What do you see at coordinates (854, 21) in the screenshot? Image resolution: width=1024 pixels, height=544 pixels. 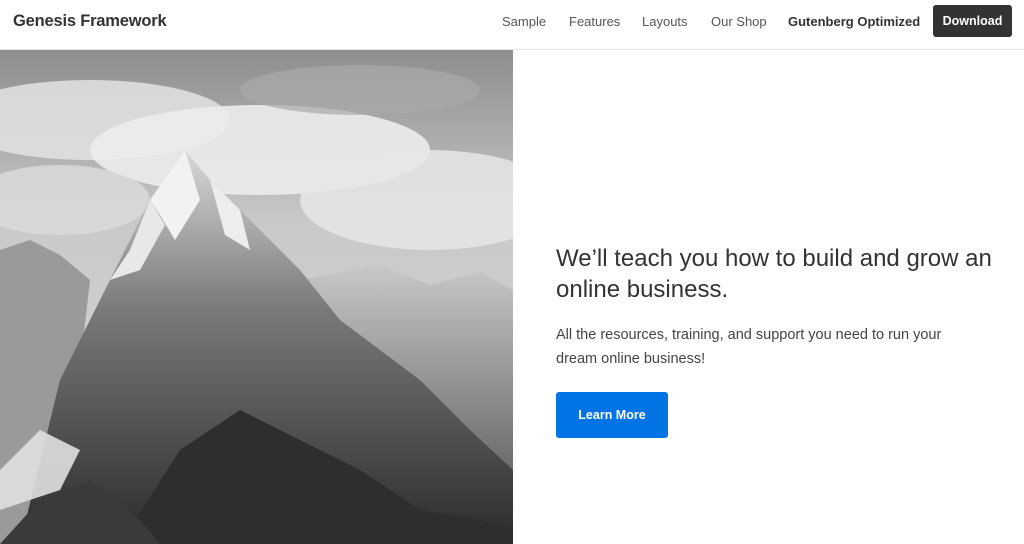 I see `nav-item-gutenberg-optimized: Gutenberg Optimized` at bounding box center [854, 21].